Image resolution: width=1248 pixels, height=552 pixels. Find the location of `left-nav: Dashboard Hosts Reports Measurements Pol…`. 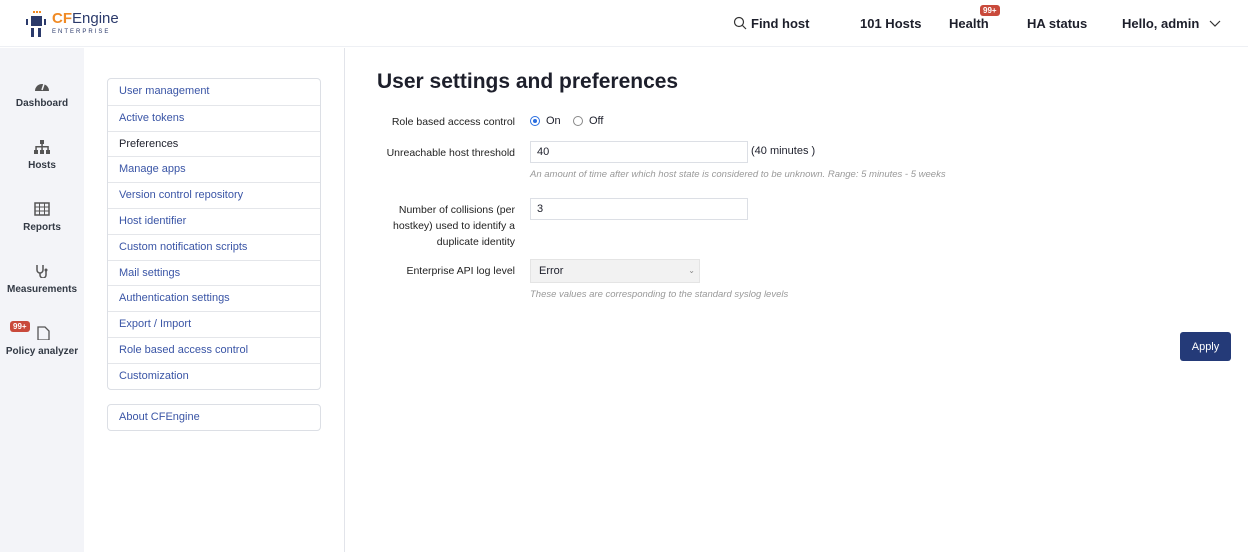

left-nav: Dashboard Hosts Reports Measurements Pol… is located at coordinates (42, 300).